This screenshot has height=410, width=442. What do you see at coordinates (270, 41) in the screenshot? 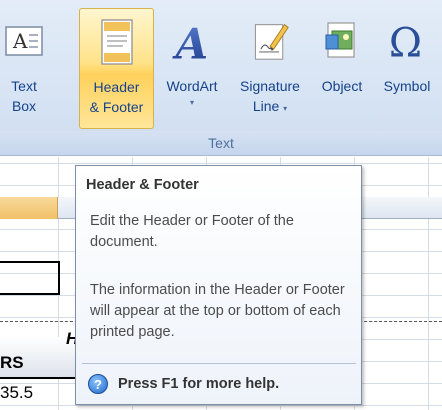
I see `signature-line-icon` at bounding box center [270, 41].